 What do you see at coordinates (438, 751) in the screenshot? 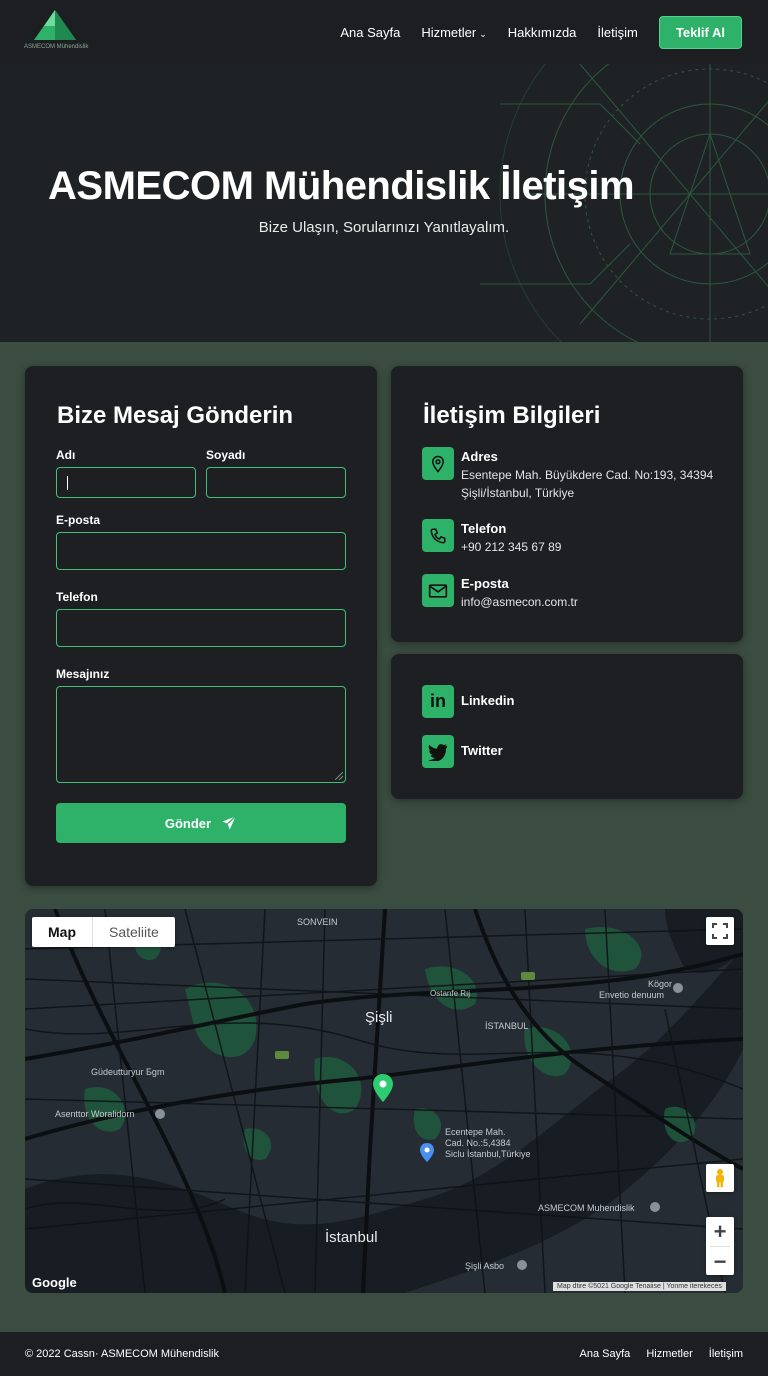
I see `twitter-icon` at bounding box center [438, 751].